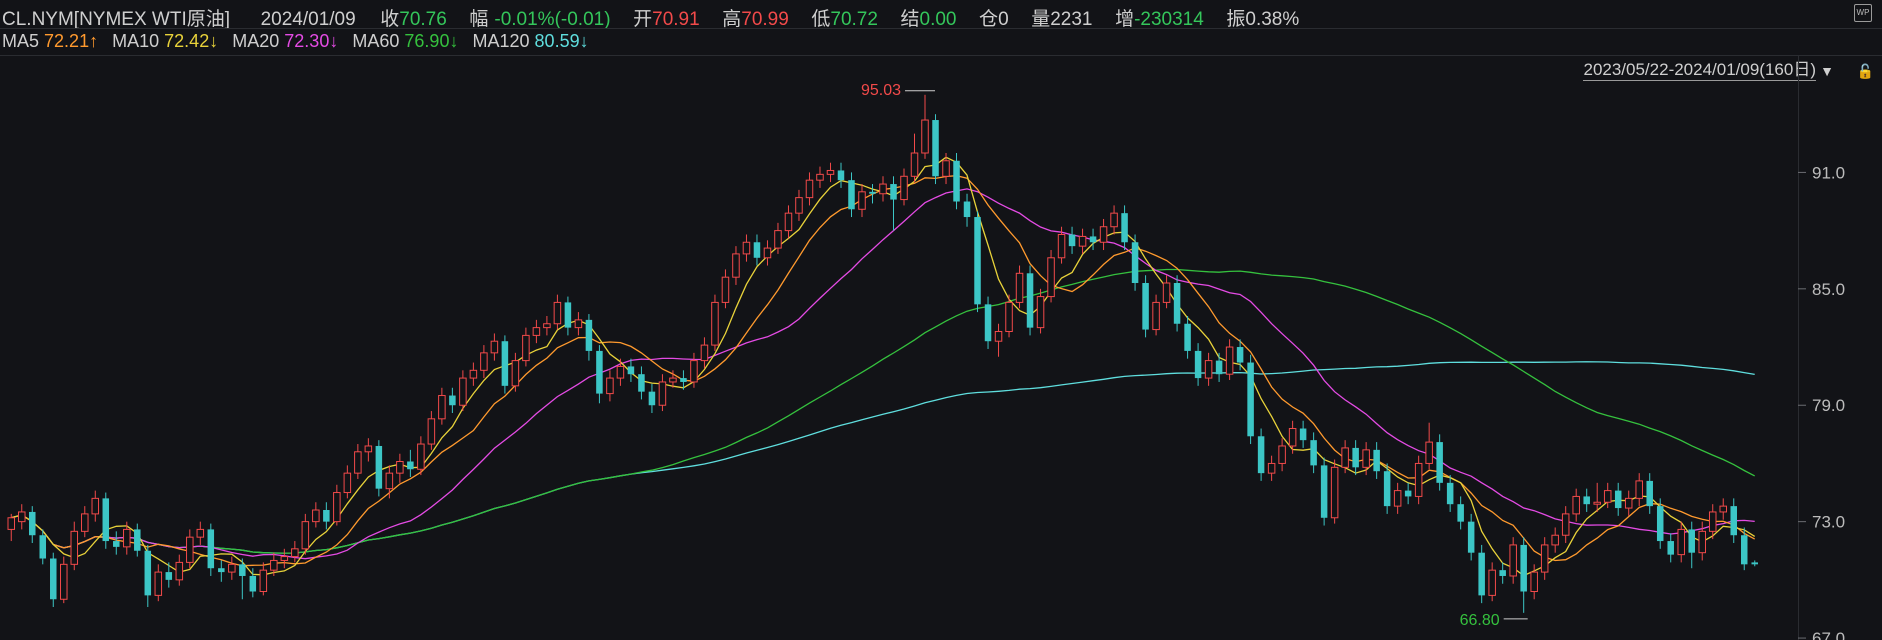 The width and height of the screenshot is (1882, 640). What do you see at coordinates (989, 19) in the screenshot?
I see `oi-label: 仓` at bounding box center [989, 19].